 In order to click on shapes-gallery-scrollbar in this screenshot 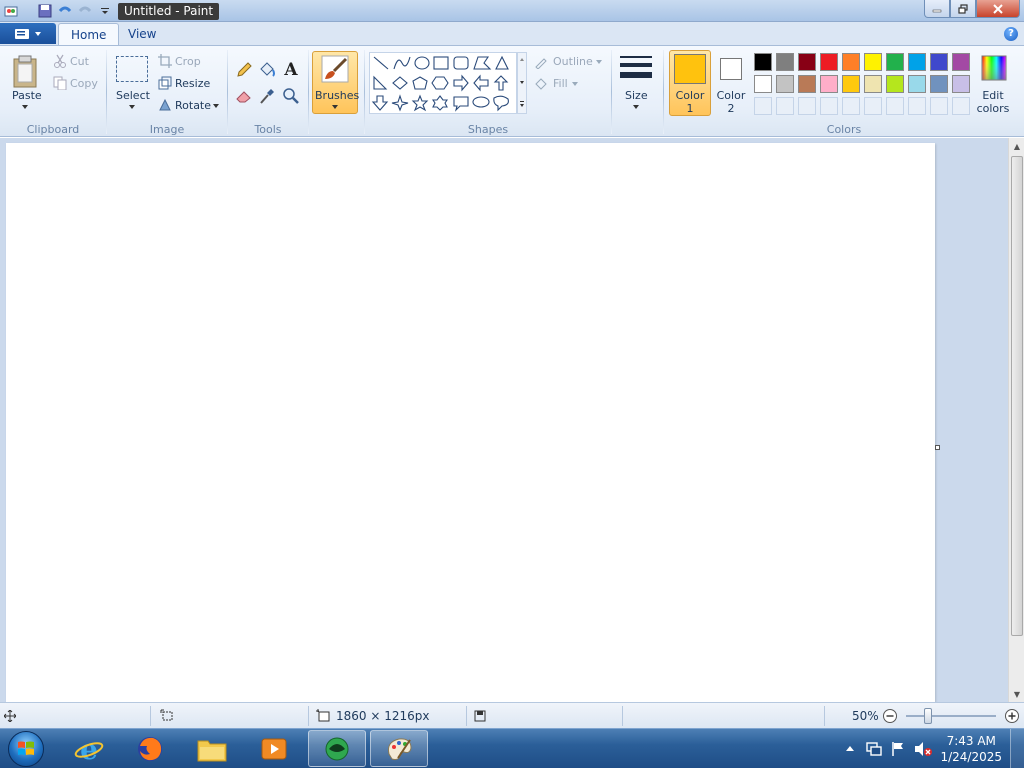, I will do `click(522, 83)`.